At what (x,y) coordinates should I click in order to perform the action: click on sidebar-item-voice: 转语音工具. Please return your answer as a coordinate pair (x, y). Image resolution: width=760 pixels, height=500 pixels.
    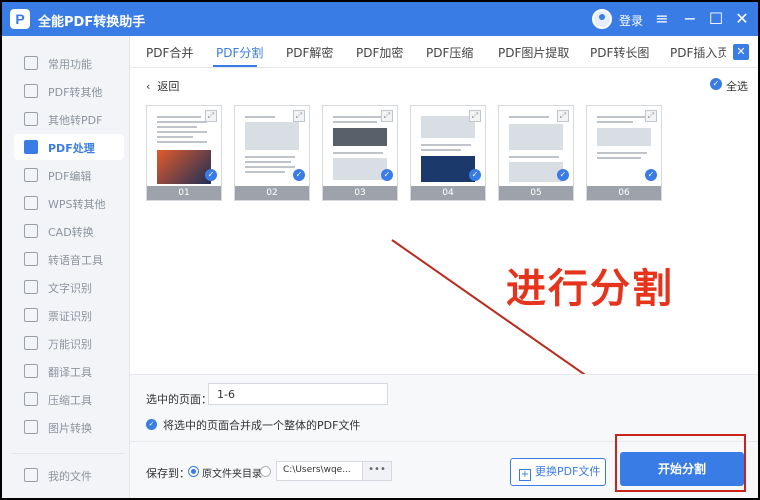
    Looking at the image, I should click on (69, 259).